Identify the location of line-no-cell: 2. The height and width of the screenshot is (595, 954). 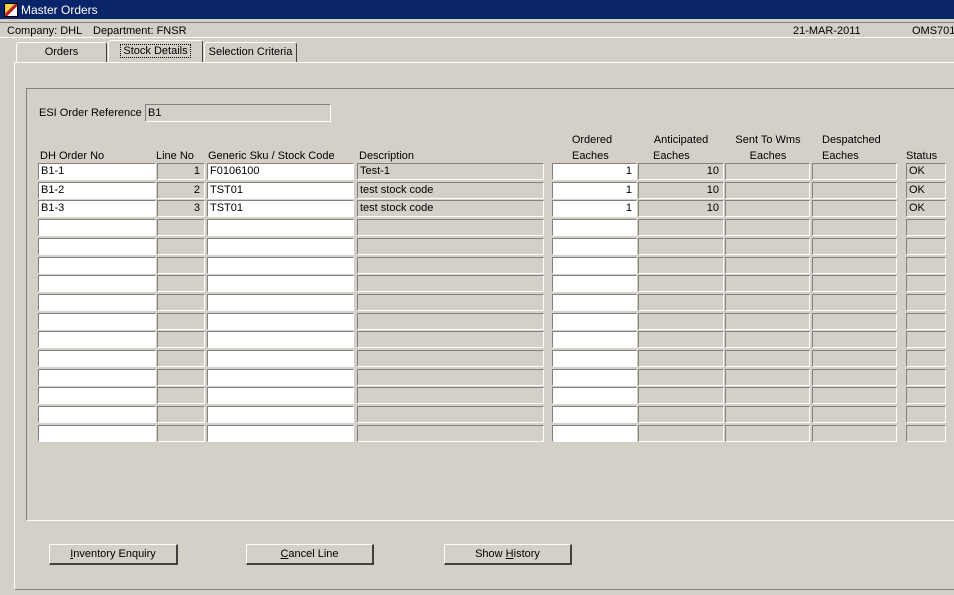
(181, 190).